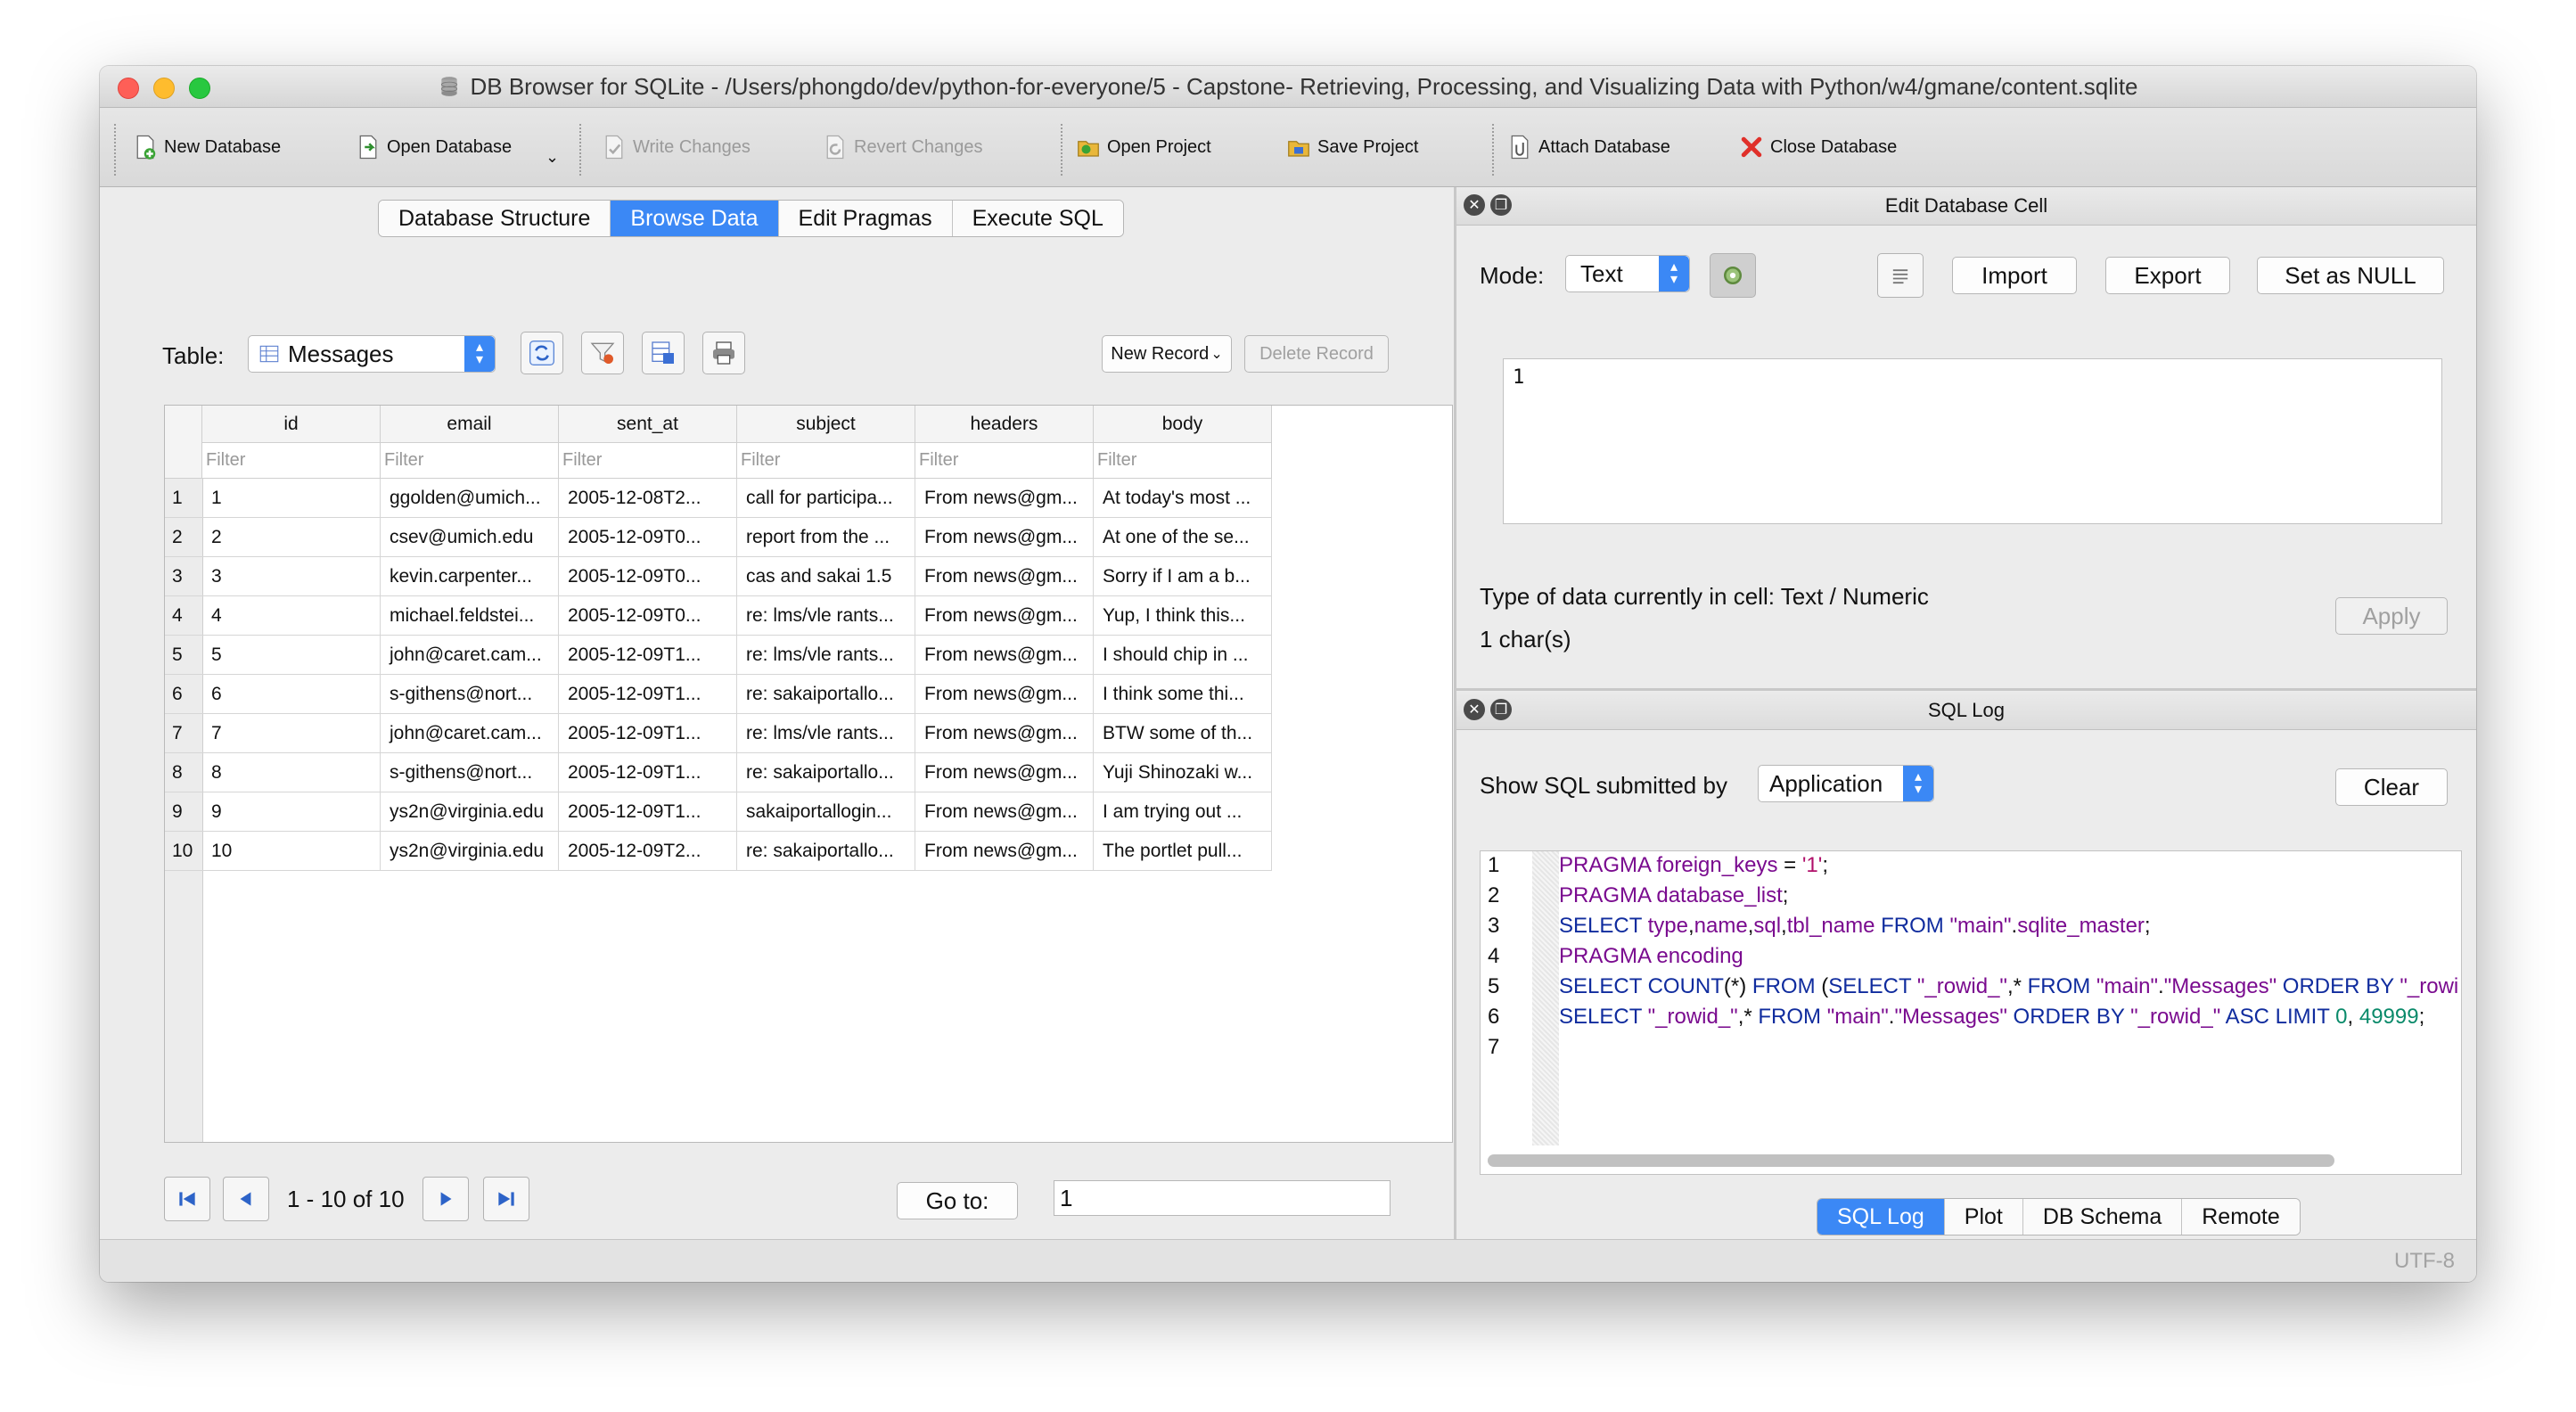 This screenshot has width=2576, height=1412. I want to click on tab-database-structure: Database Structure, so click(495, 218).